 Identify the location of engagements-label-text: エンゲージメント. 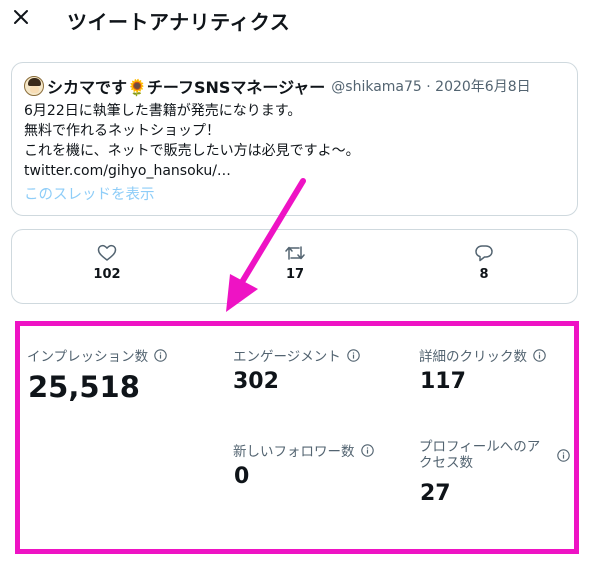
(287, 357).